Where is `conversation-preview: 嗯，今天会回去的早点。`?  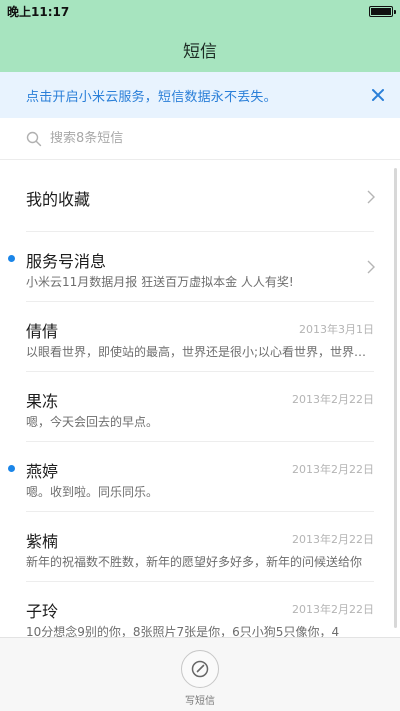 conversation-preview: 嗯，今天会回去的早点。 is located at coordinates (92, 422).